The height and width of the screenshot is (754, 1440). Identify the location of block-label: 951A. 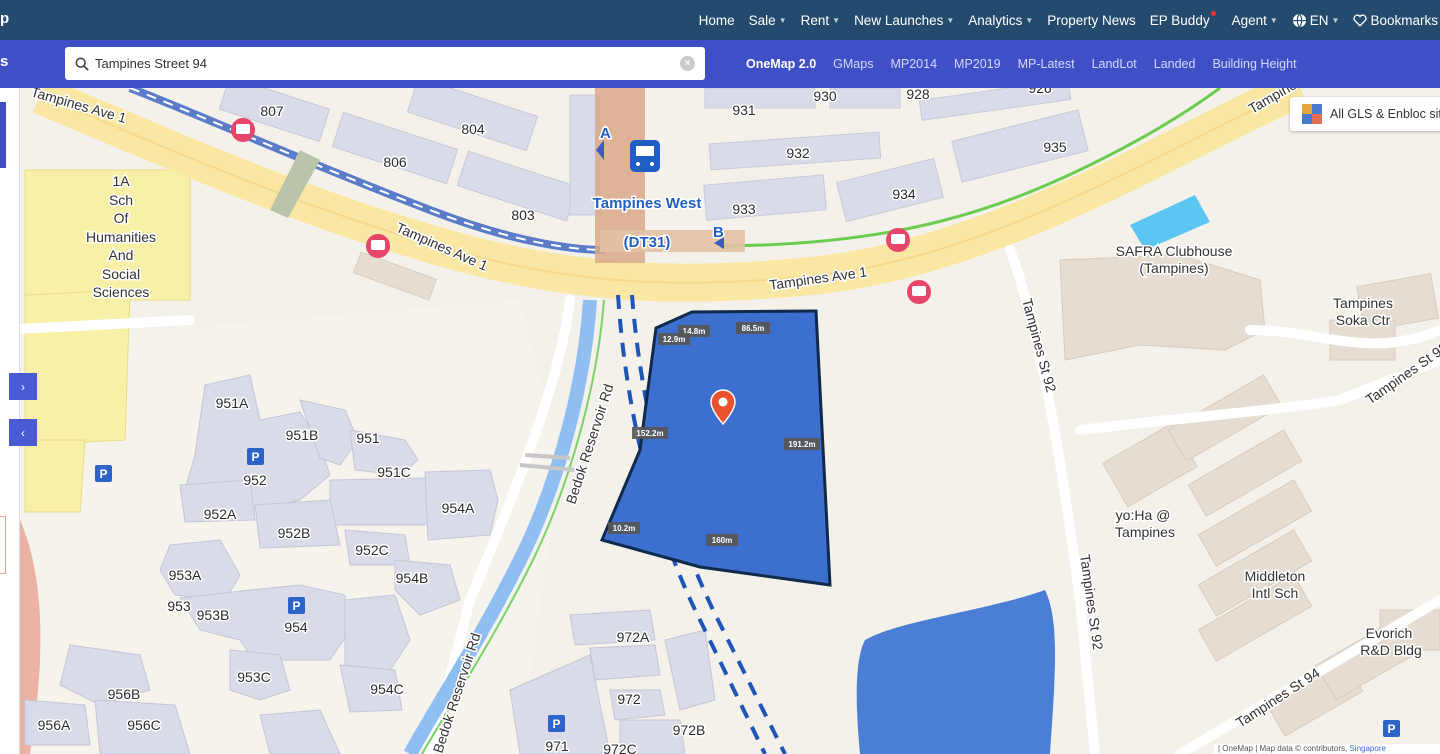
(232, 403).